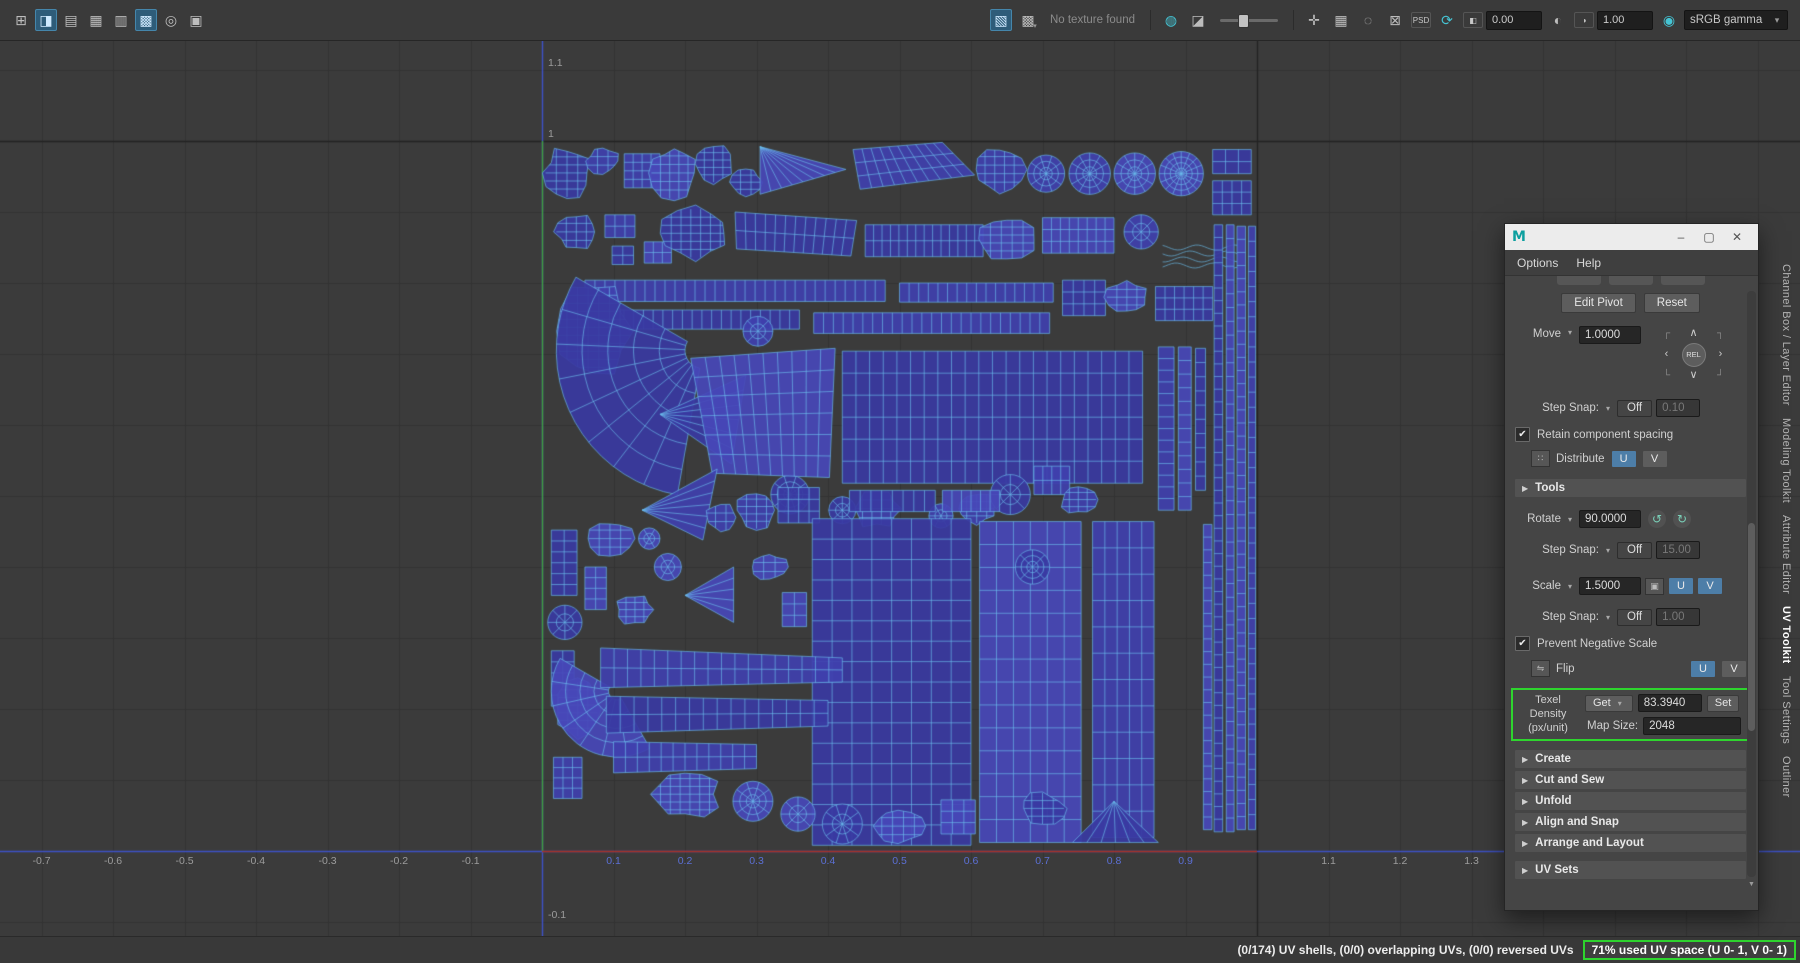 The height and width of the screenshot is (963, 1800). I want to click on scale-tool-icon: ▣, so click(1654, 586).